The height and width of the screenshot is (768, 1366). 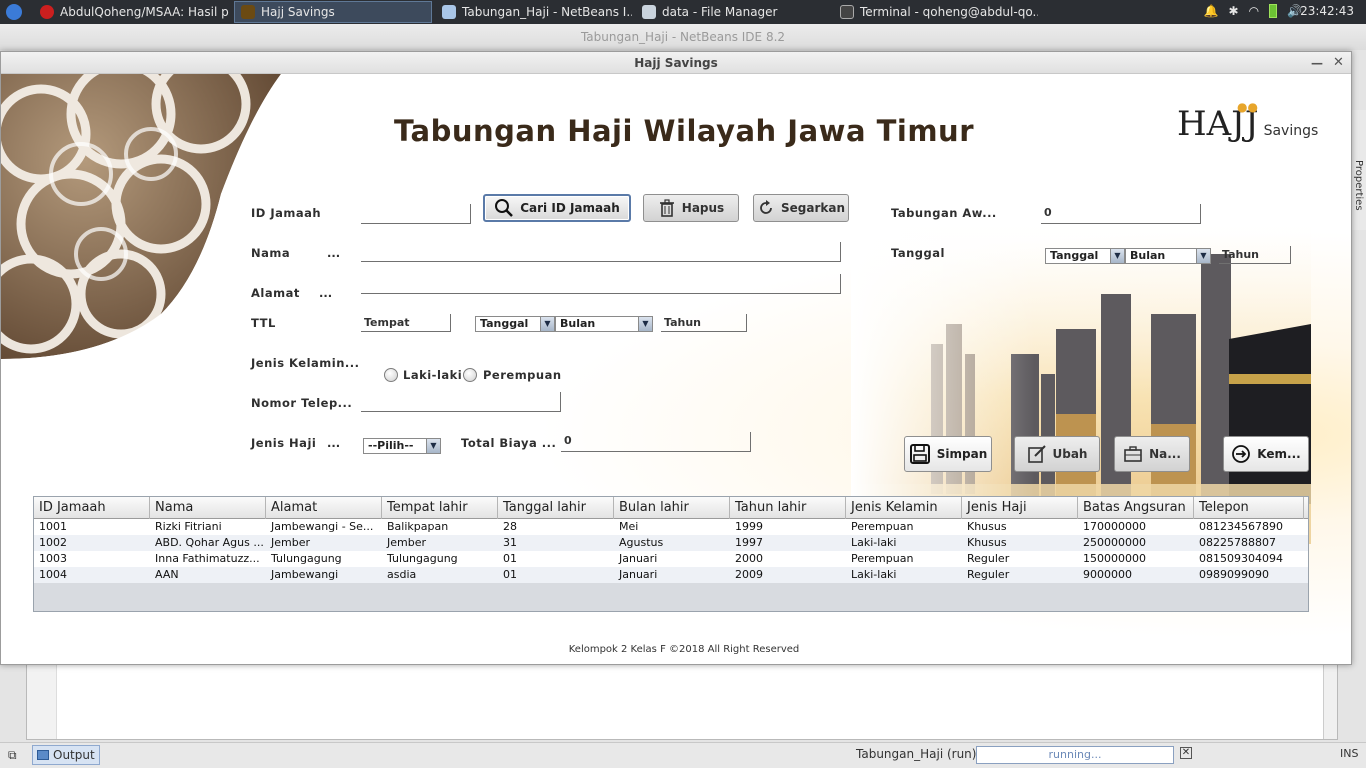 What do you see at coordinates (1020, 508) in the screenshot?
I see `column-header: Jenis Haji` at bounding box center [1020, 508].